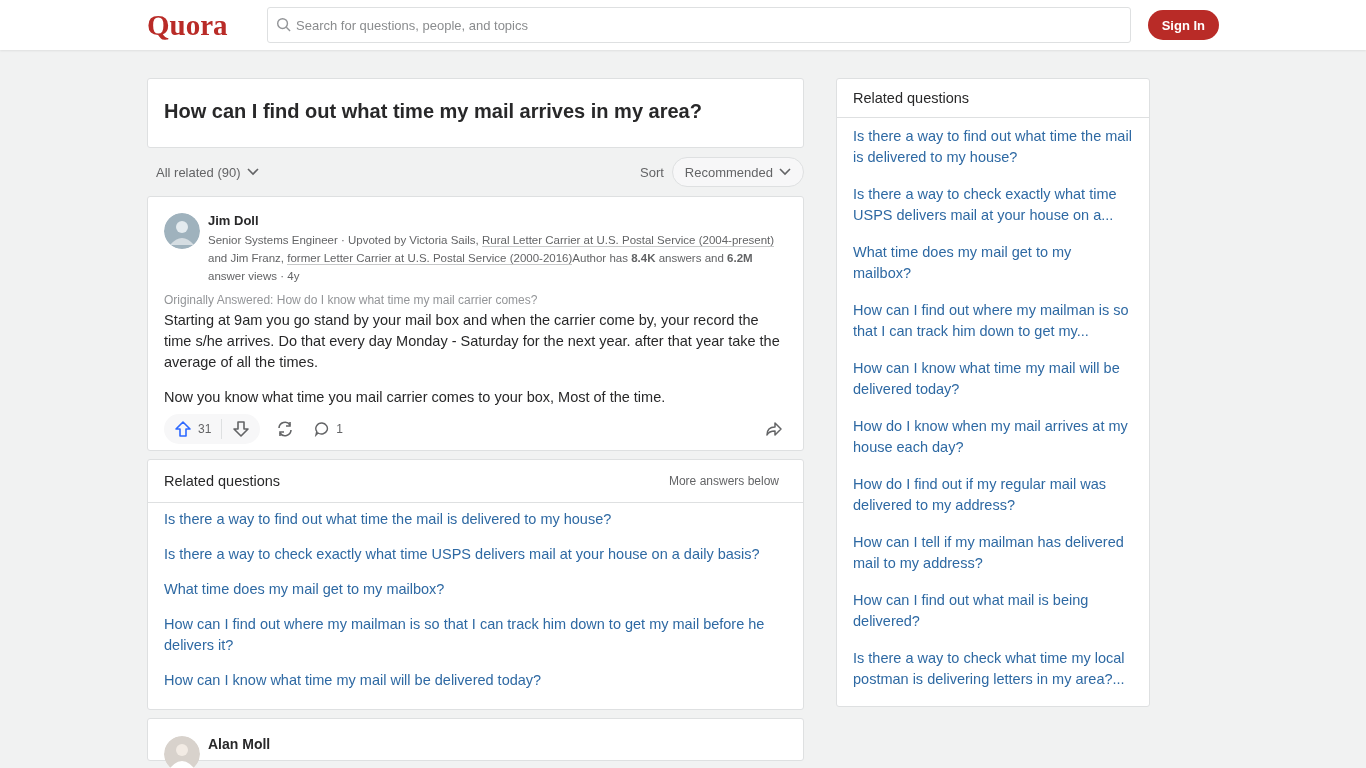  What do you see at coordinates (774, 429) in the screenshot?
I see `share-icon` at bounding box center [774, 429].